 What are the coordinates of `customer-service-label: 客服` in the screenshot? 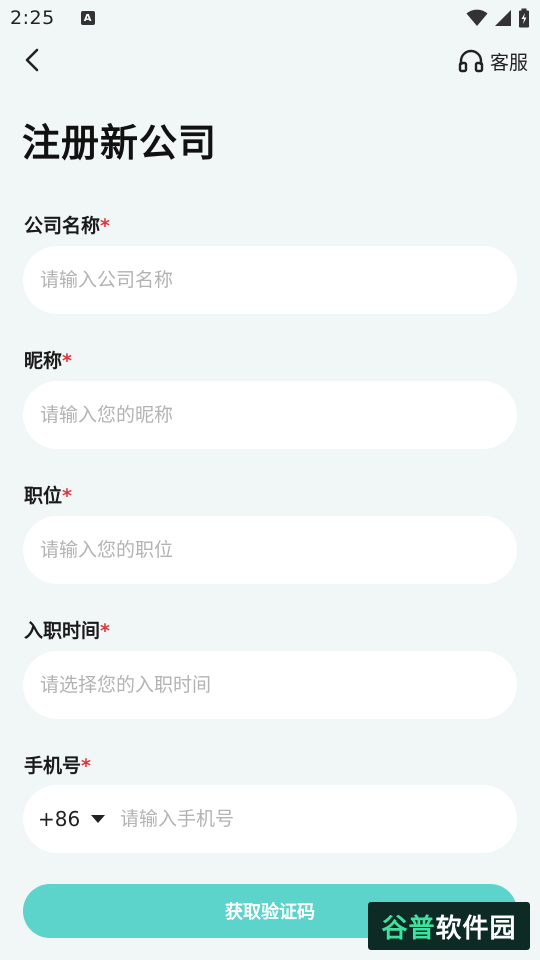 It's located at (508, 62).